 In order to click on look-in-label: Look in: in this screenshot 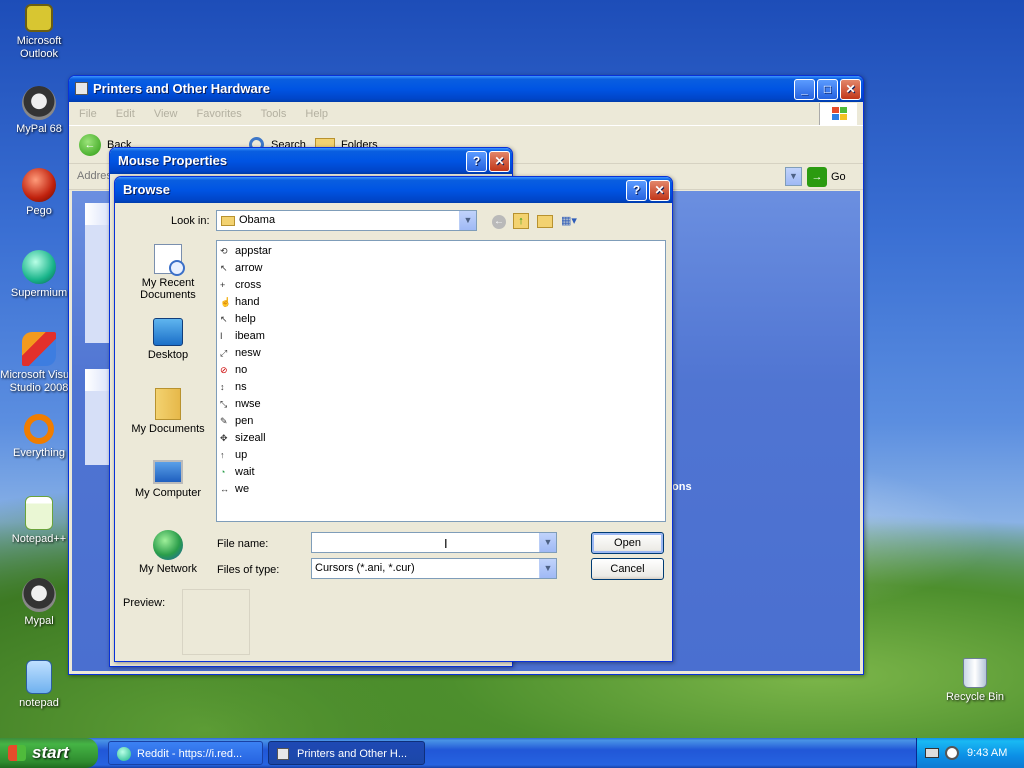, I will do `click(190, 221)`.